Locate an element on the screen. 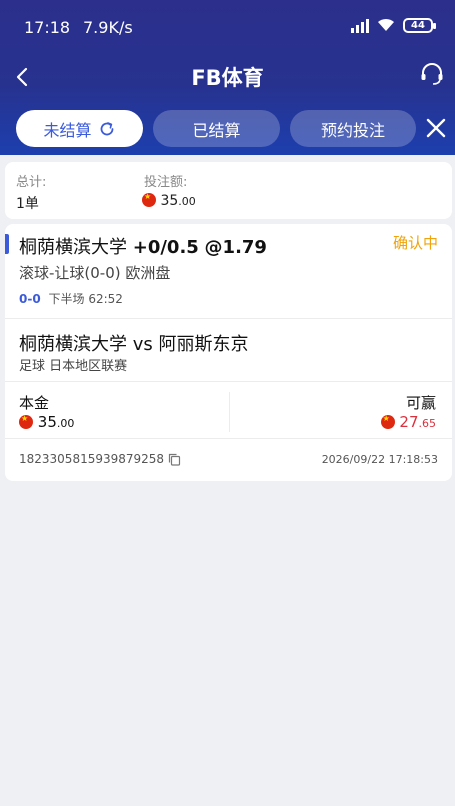 This screenshot has height=806, width=455. summary-card: 总计: 1单 投注额: 35.00 is located at coordinates (228, 190).